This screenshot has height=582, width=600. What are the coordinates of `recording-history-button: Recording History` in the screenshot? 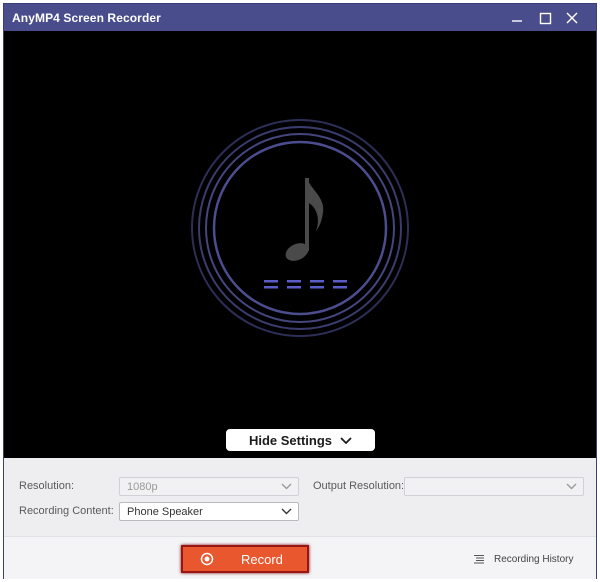 It's located at (523, 559).